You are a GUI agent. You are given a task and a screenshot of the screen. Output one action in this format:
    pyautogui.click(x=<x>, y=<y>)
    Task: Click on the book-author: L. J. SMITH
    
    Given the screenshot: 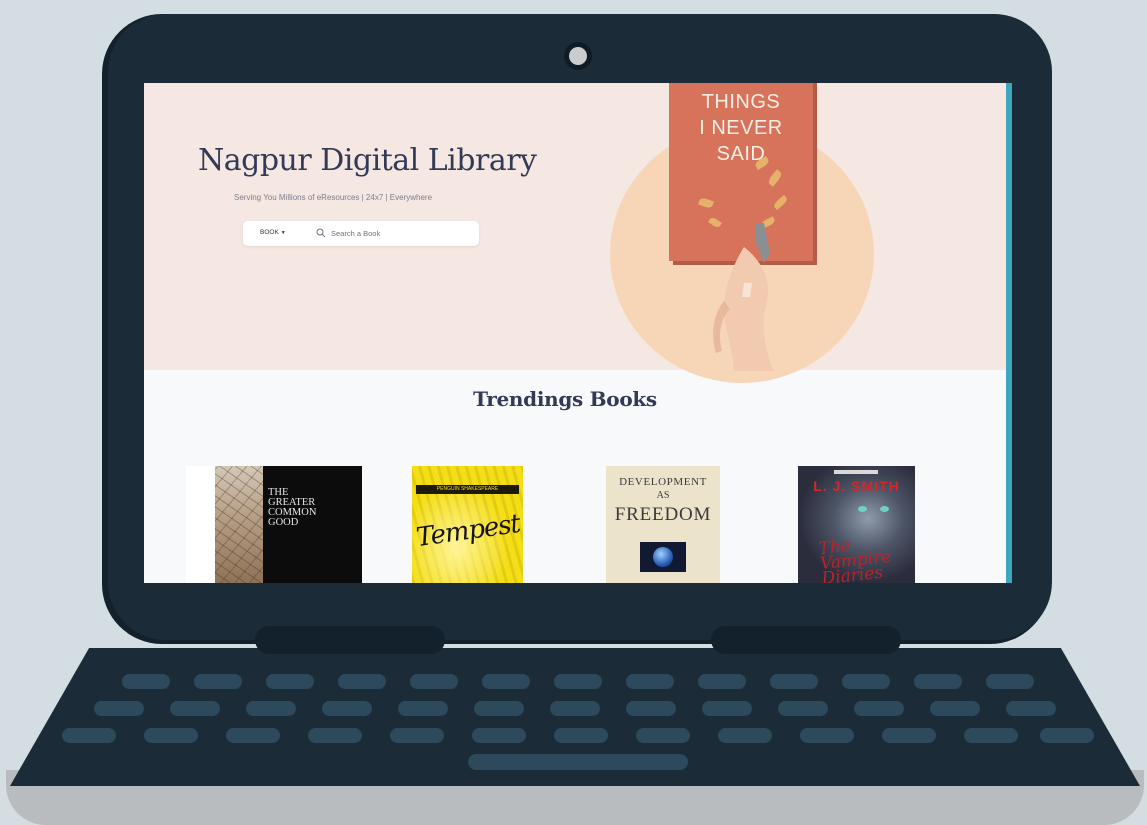 What is the action you would take?
    pyautogui.click(x=856, y=486)
    